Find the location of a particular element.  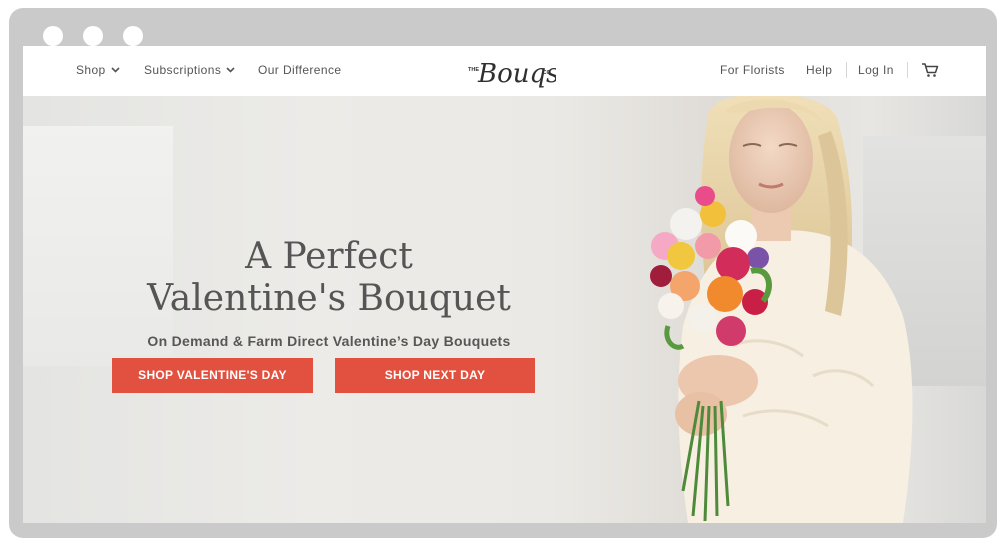

nav-help: Help is located at coordinates (819, 70).